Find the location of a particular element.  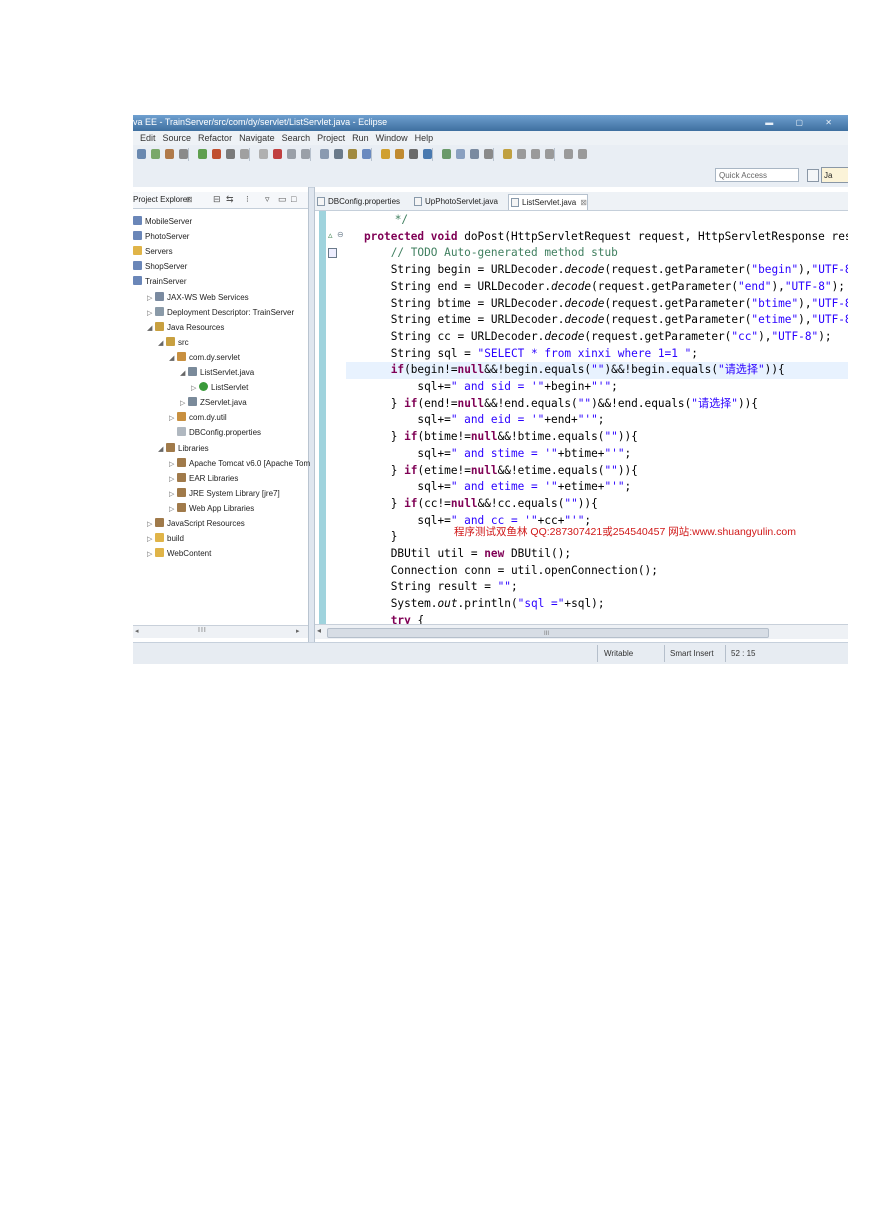

project-explorer-tab: Project Explorer ⊠ ⊟ ⇆ ⁝ ▿ ▭ □ is located at coordinates (220, 200).